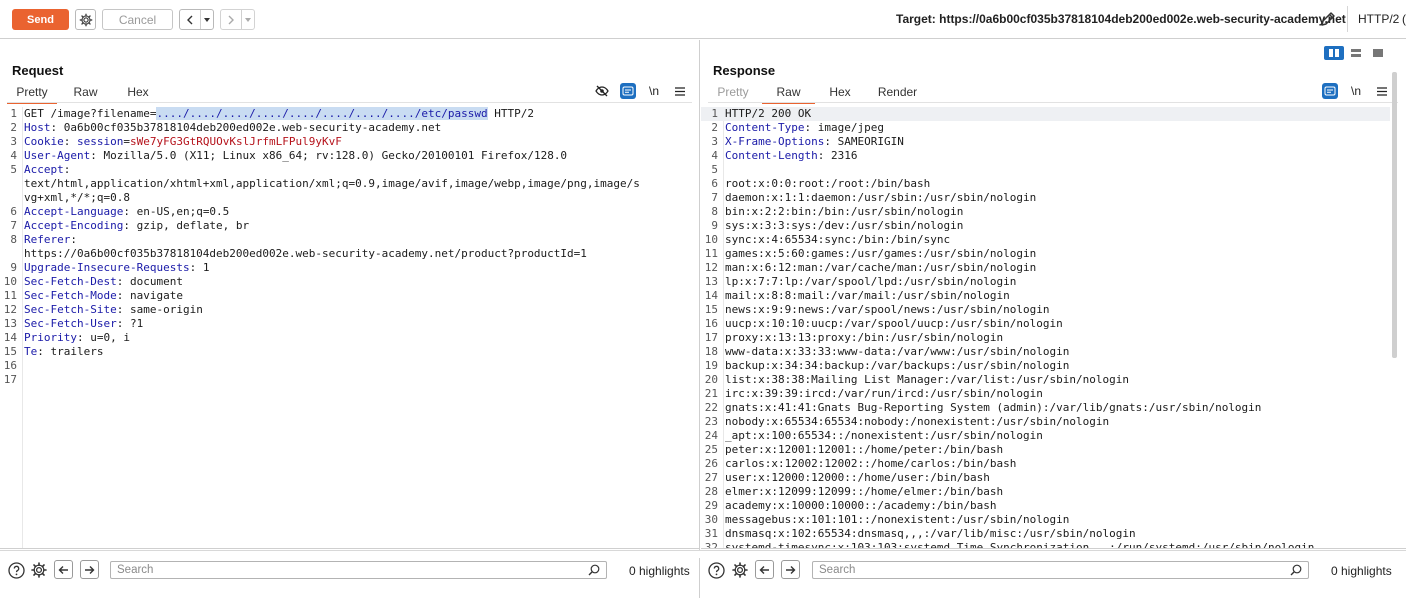 This screenshot has height=598, width=1406. Describe the element at coordinates (711, 309) in the screenshot. I see `line-number: 15` at that location.